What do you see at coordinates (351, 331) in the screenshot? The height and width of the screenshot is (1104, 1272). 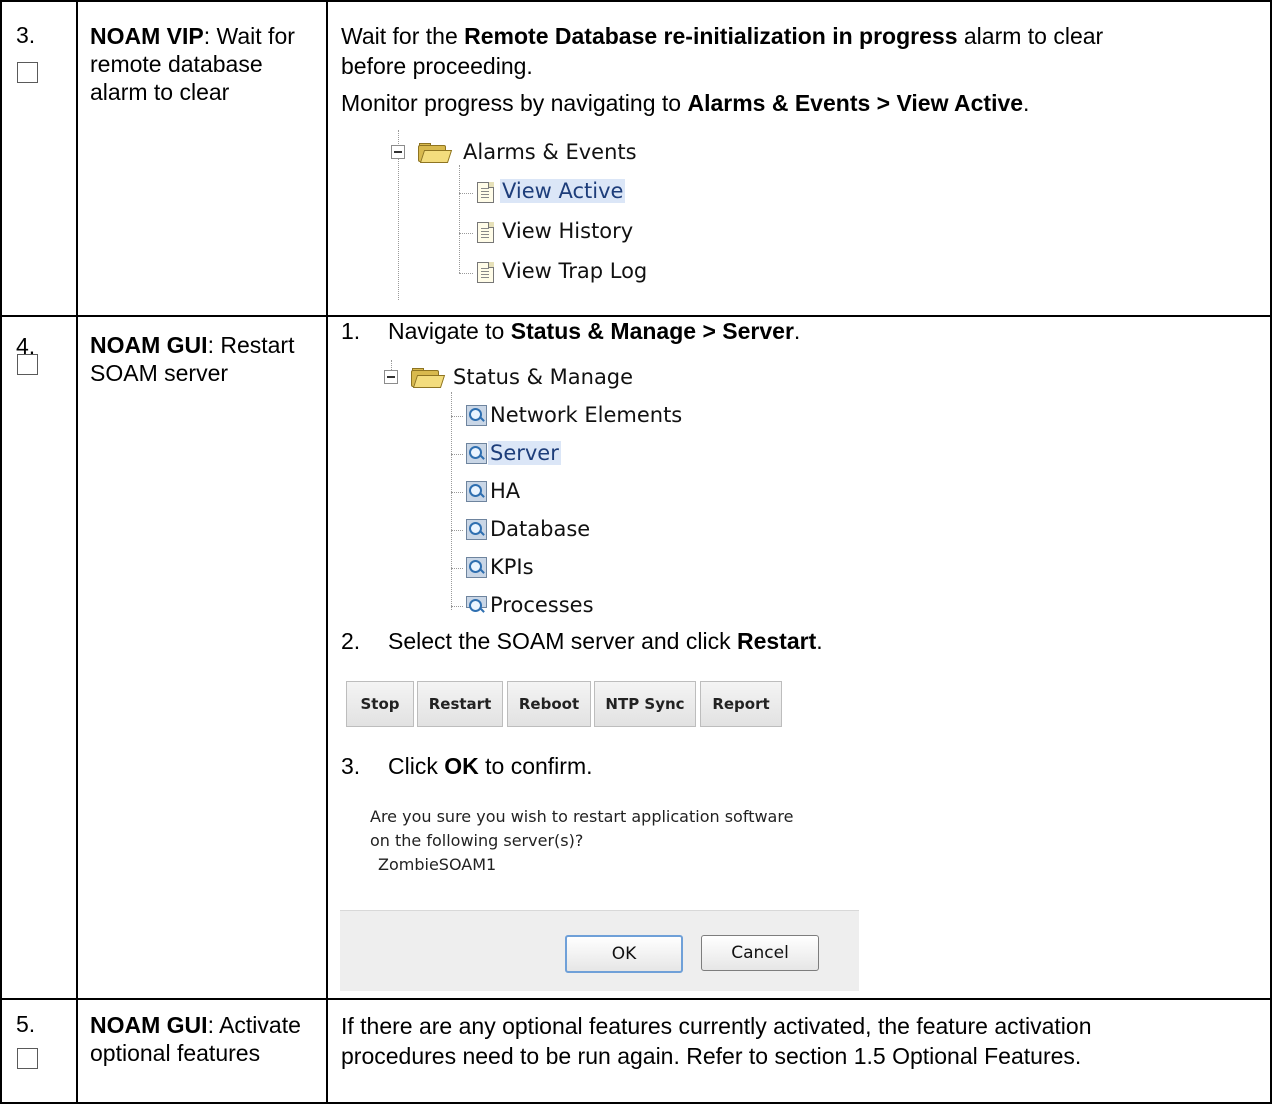 I see `substep-number: 1.` at bounding box center [351, 331].